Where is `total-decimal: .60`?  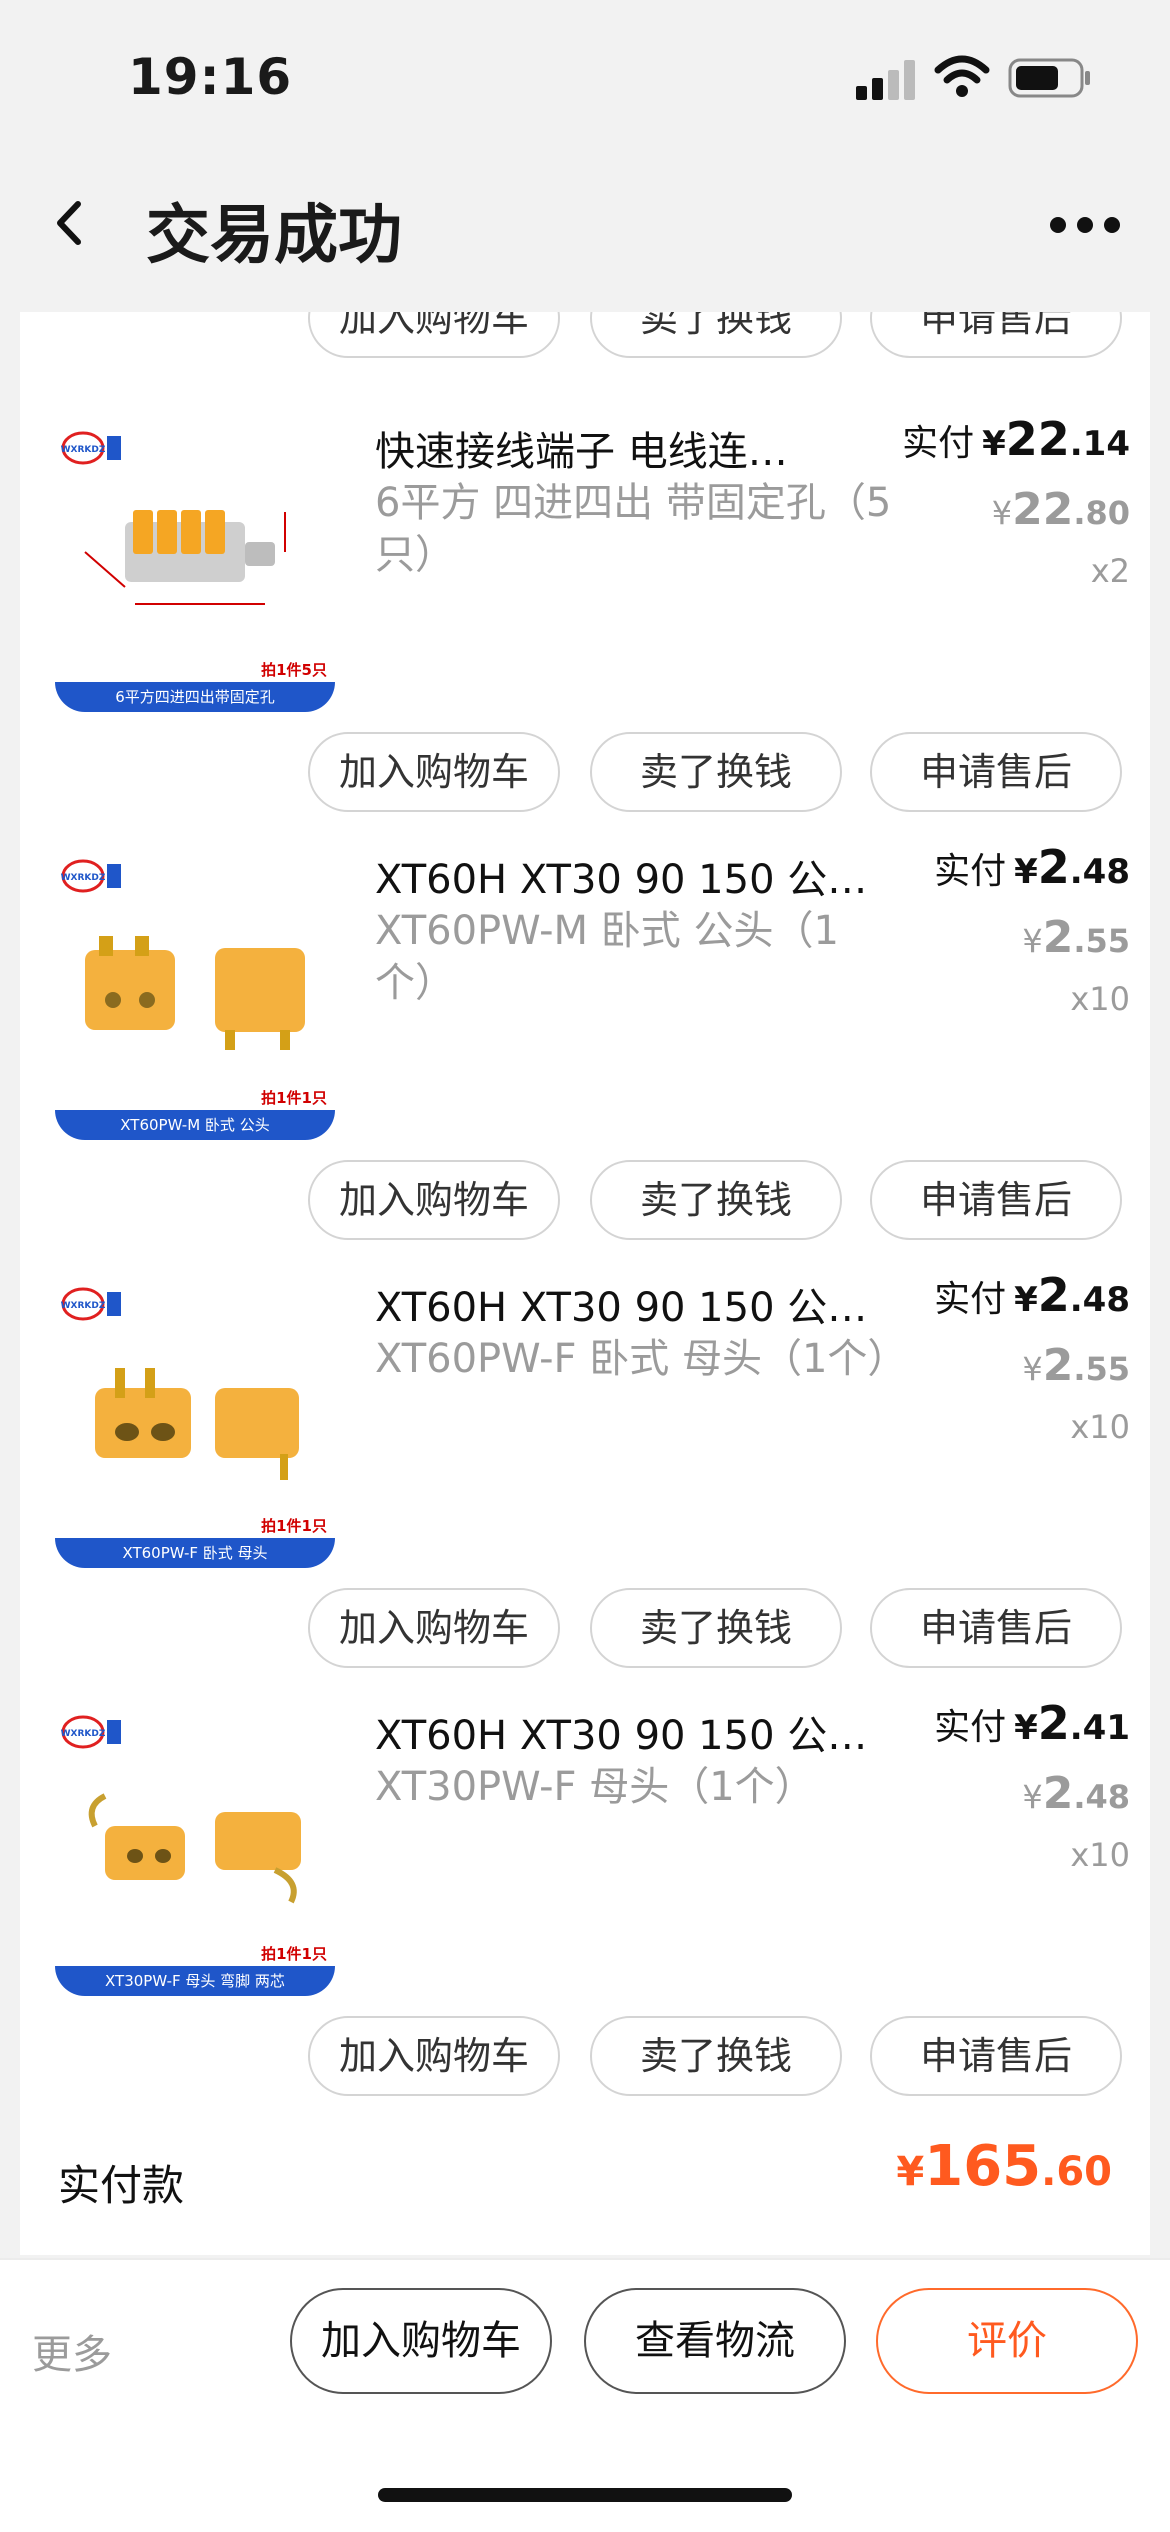 total-decimal: .60 is located at coordinates (1076, 2172).